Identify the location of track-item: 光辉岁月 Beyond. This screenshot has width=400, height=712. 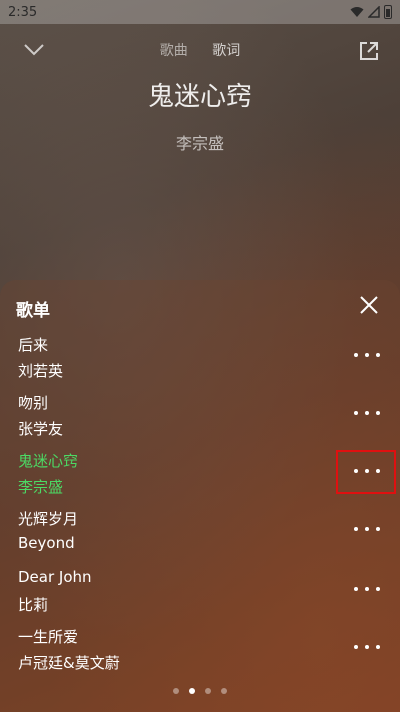
(200, 536).